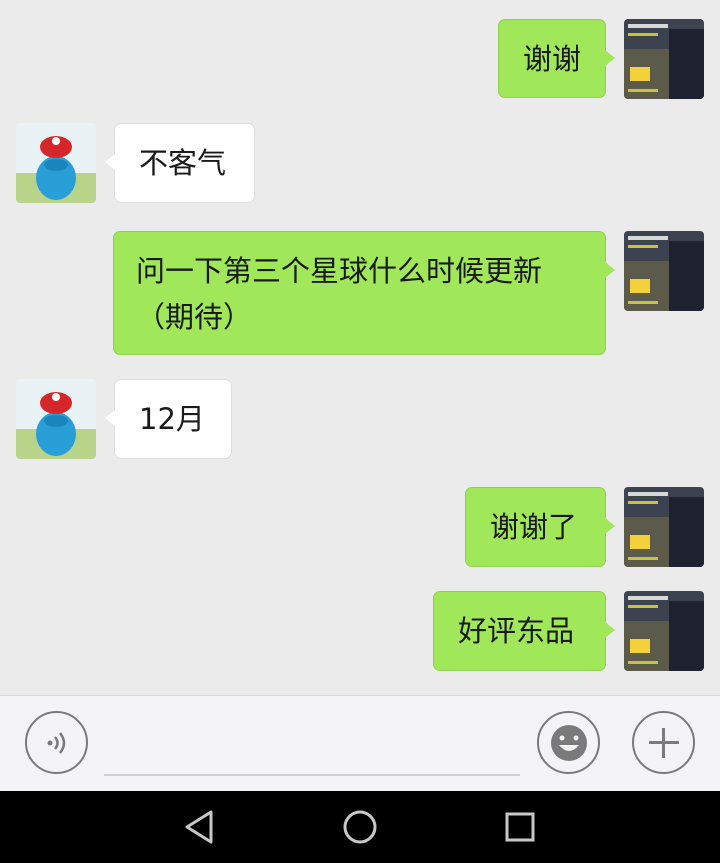 This screenshot has height=863, width=720. I want to click on message-bubble-sent: 好评东品, so click(524, 631).